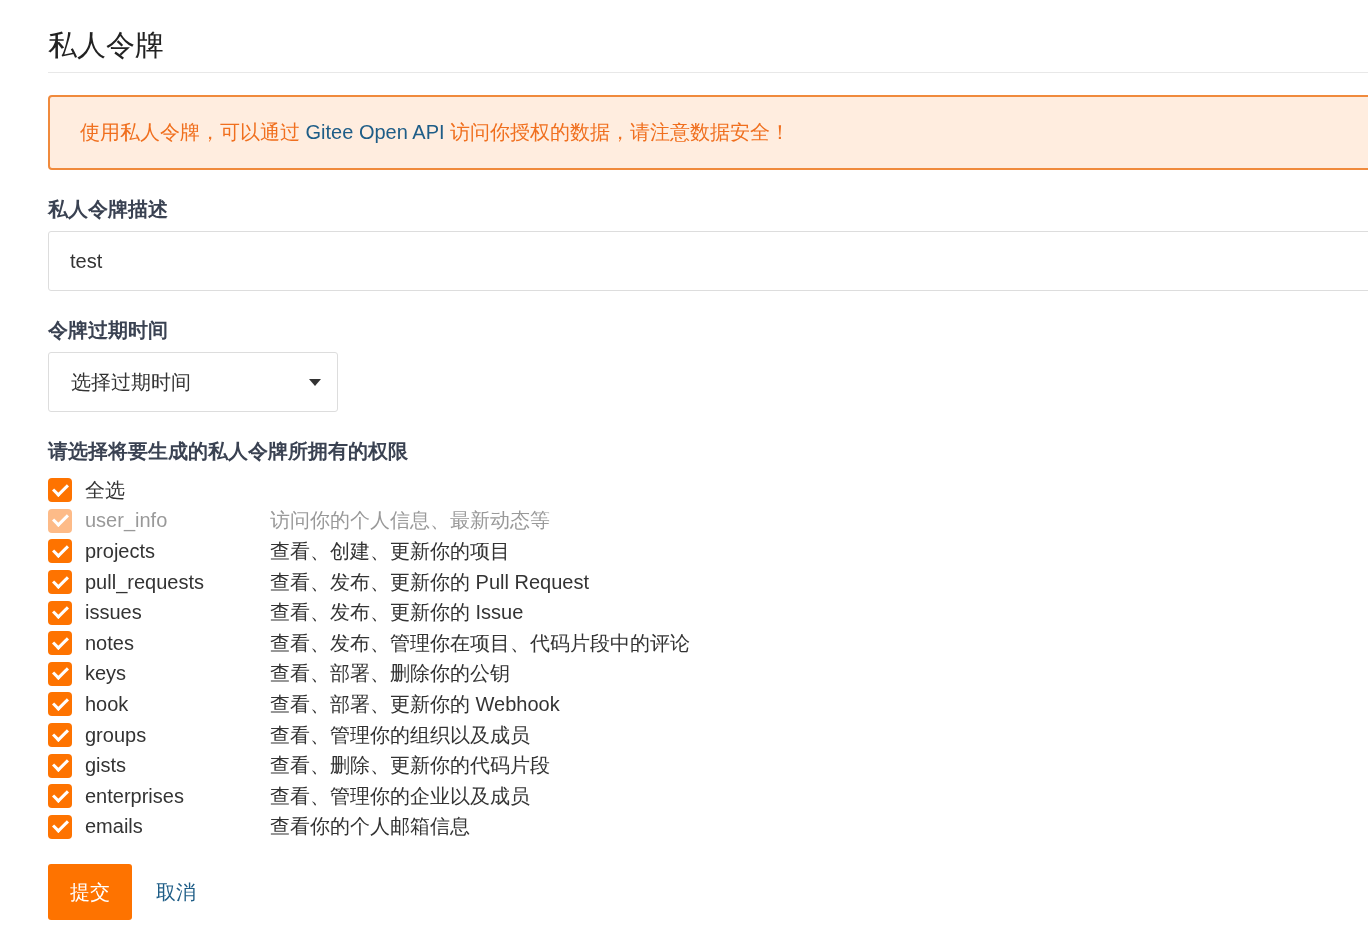  I want to click on cancel-link: 取消, so click(176, 892).